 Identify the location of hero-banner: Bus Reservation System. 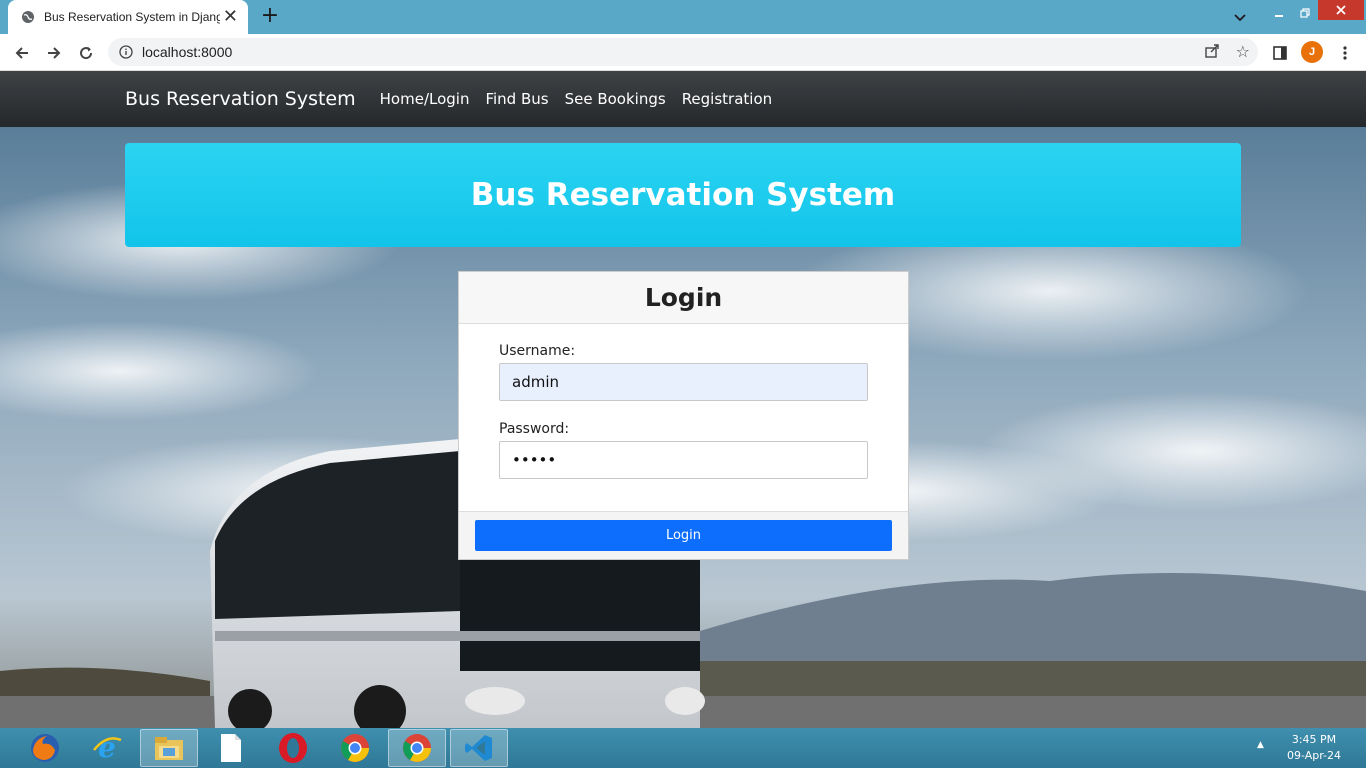
(683, 195).